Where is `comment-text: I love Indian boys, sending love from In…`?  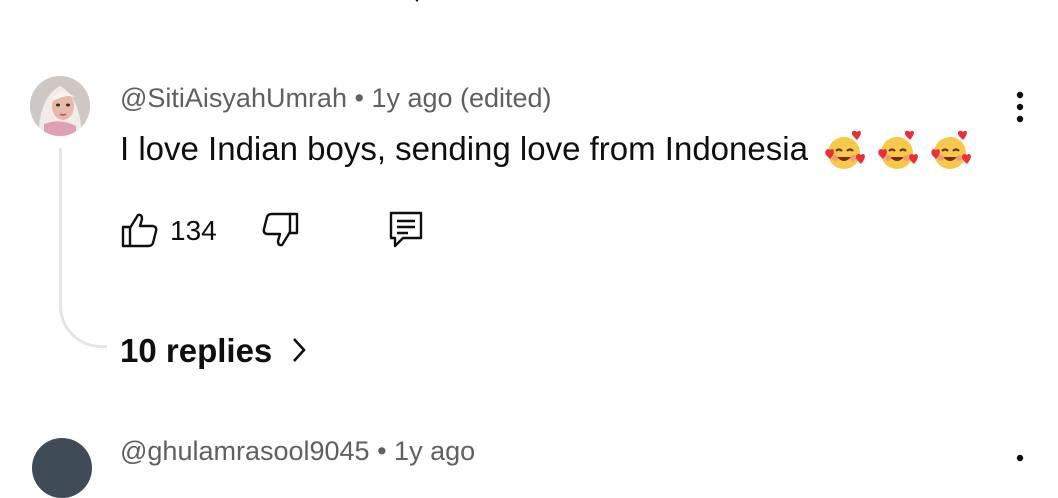 comment-text: I love Indian boys, sending love from In… is located at coordinates (546, 151).